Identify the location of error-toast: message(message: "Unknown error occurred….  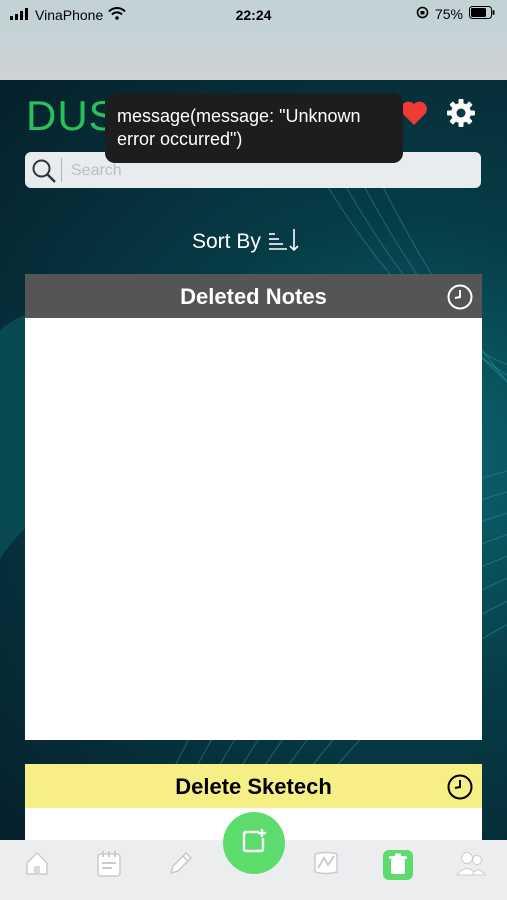
(254, 128).